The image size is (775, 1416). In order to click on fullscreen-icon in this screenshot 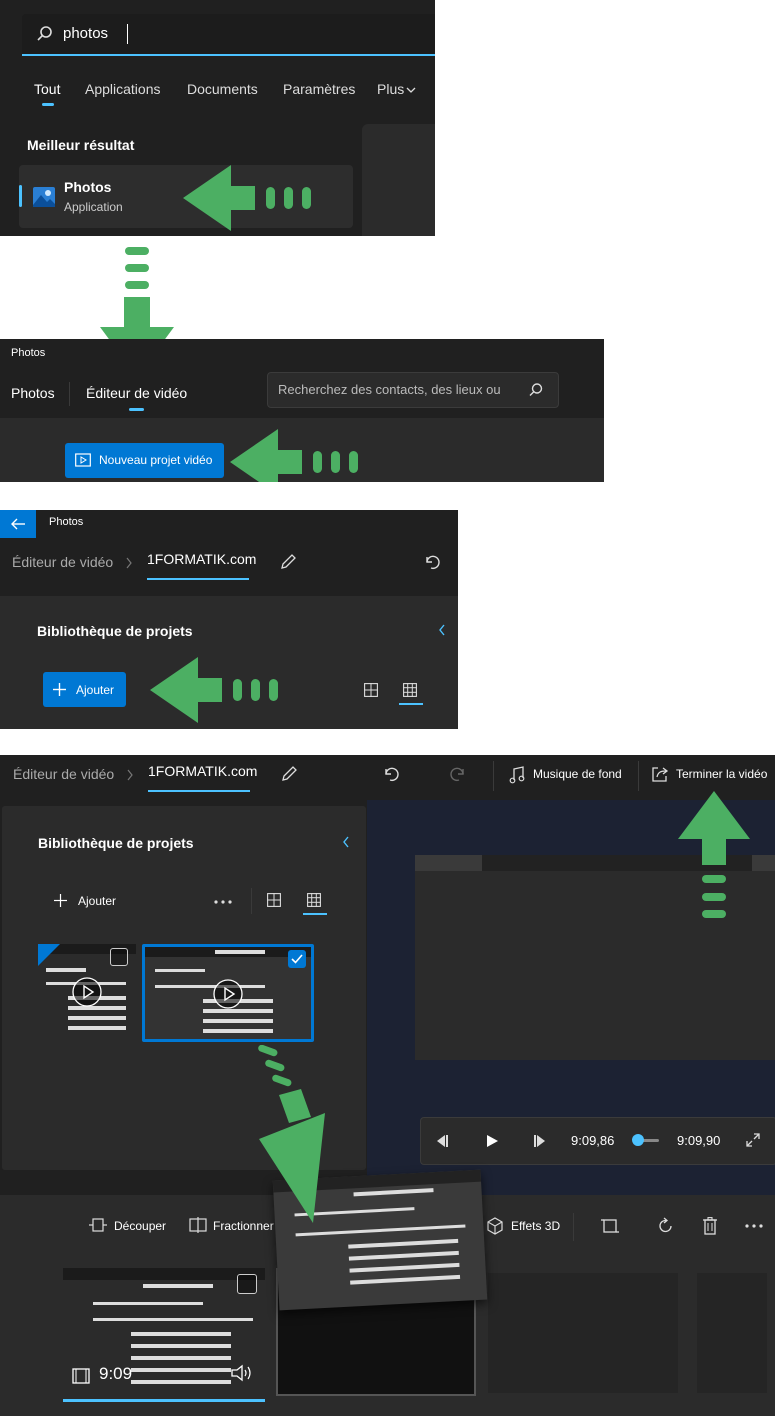, I will do `click(753, 1140)`.